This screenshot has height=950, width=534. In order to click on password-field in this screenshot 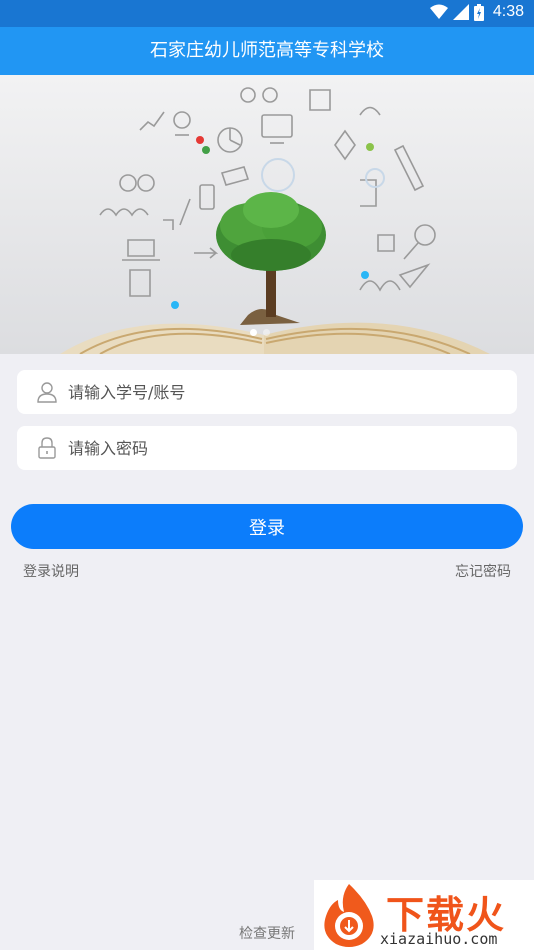, I will do `click(267, 448)`.